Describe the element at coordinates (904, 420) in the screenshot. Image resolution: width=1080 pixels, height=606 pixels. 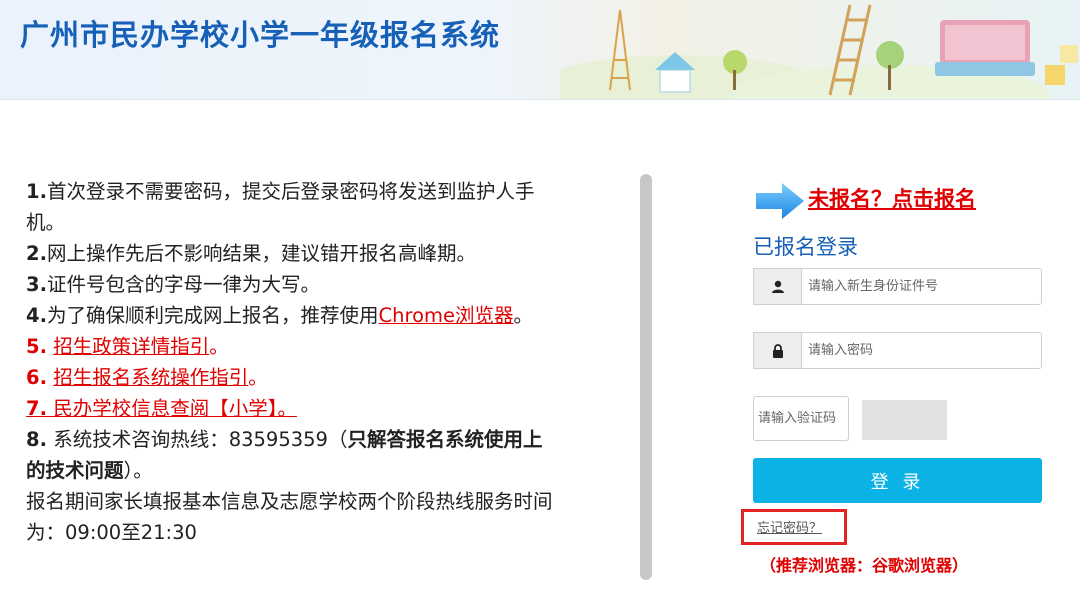
I see `captcha-image` at that location.